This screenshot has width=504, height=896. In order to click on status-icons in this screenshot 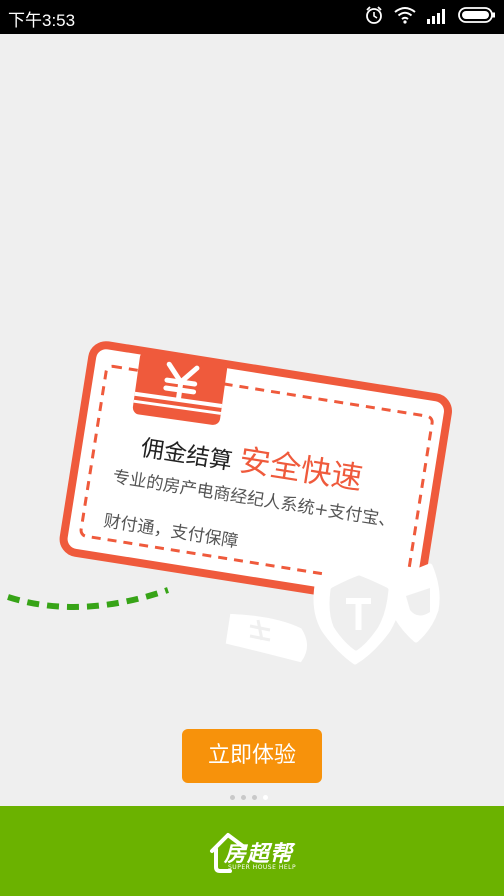, I will do `click(430, 17)`.